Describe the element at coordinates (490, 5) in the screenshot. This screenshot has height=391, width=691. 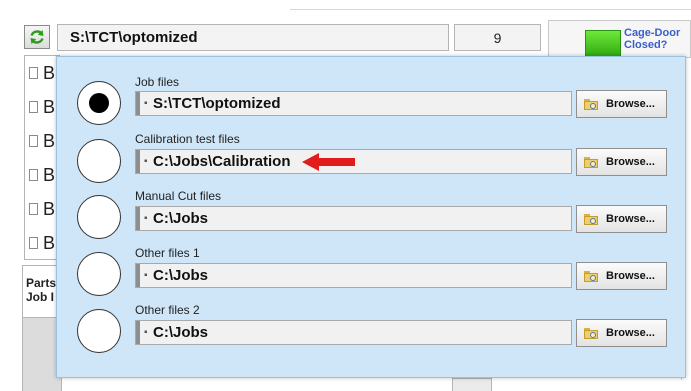
I see `top-border` at that location.